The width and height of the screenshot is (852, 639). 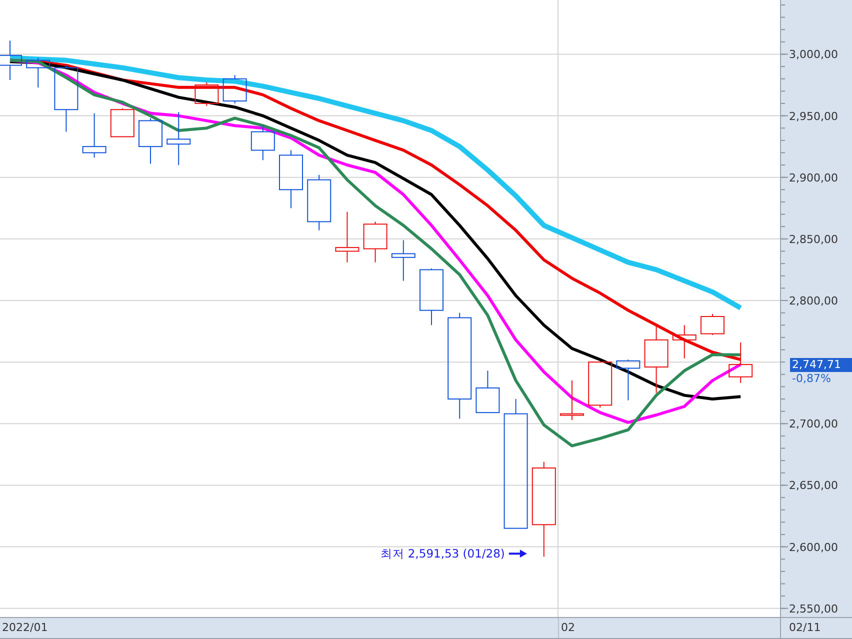 I want to click on axis-label: 2,800,00, so click(x=813, y=301).